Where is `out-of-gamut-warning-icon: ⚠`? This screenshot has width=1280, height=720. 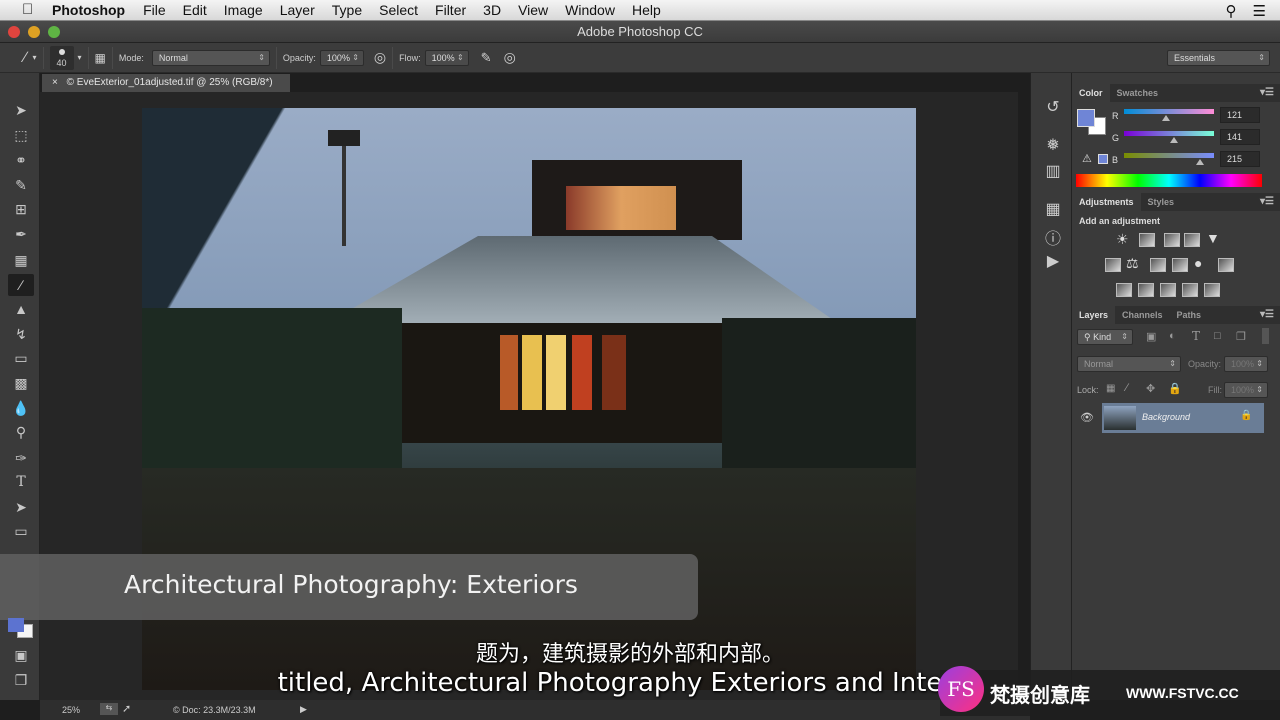 out-of-gamut-warning-icon: ⚠ is located at coordinates (1087, 158).